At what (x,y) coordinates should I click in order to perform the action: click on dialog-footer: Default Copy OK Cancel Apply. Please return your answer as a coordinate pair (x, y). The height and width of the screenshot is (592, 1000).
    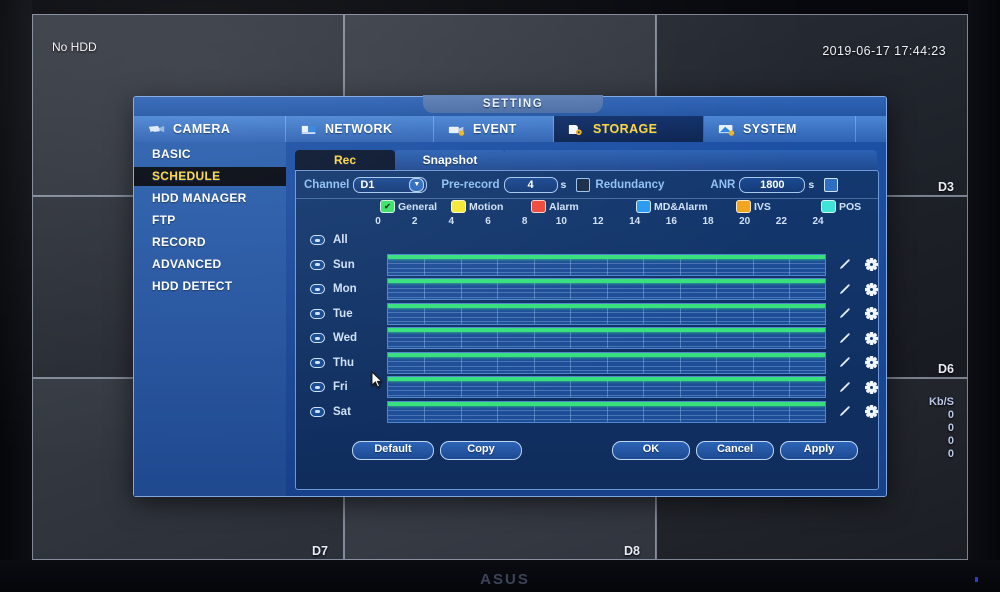
    Looking at the image, I should click on (587, 453).